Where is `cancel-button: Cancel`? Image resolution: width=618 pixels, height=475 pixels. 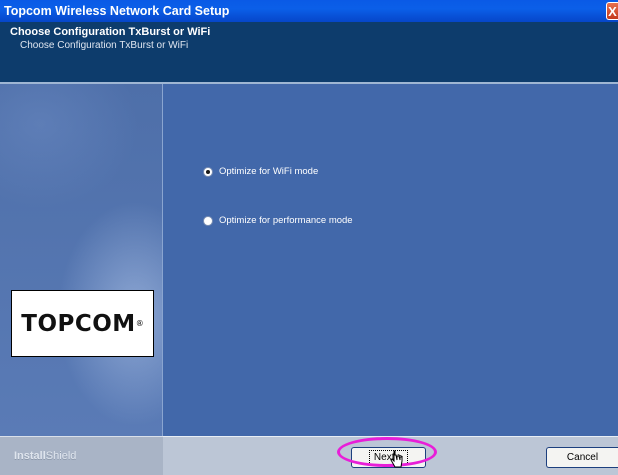 cancel-button: Cancel is located at coordinates (582, 457).